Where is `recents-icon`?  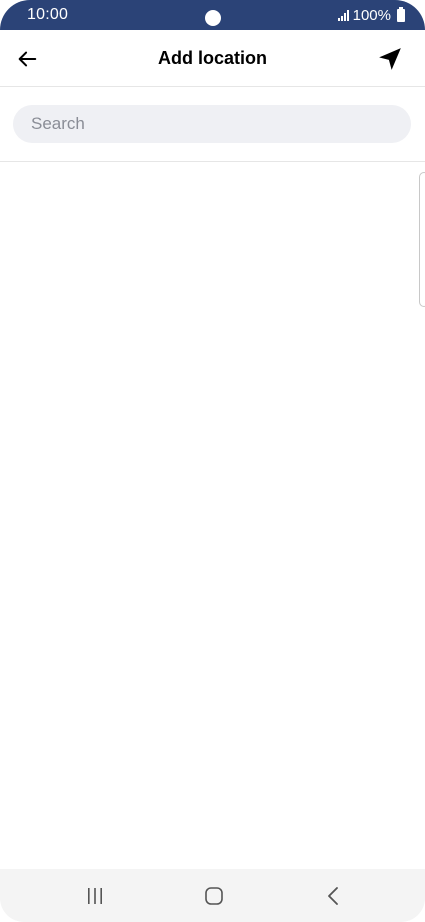 recents-icon is located at coordinates (95, 896).